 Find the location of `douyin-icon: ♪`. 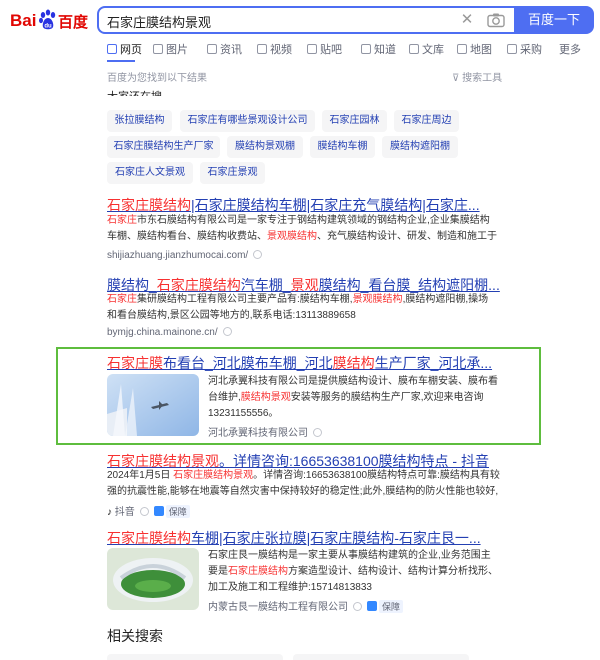

douyin-icon: ♪ is located at coordinates (111, 512).